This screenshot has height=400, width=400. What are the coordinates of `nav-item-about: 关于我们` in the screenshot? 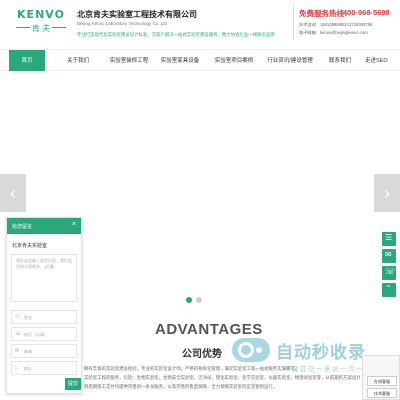 It's located at (78, 61).